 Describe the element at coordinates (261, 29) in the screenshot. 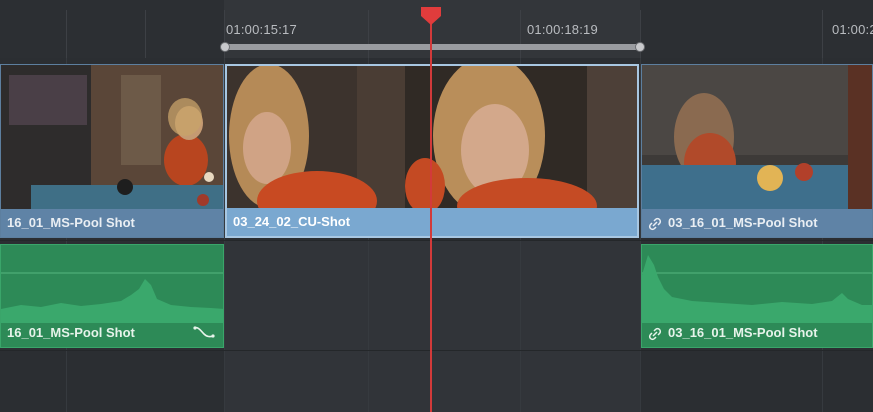

I see `ruler-timecode: 01:00:15:17` at that location.